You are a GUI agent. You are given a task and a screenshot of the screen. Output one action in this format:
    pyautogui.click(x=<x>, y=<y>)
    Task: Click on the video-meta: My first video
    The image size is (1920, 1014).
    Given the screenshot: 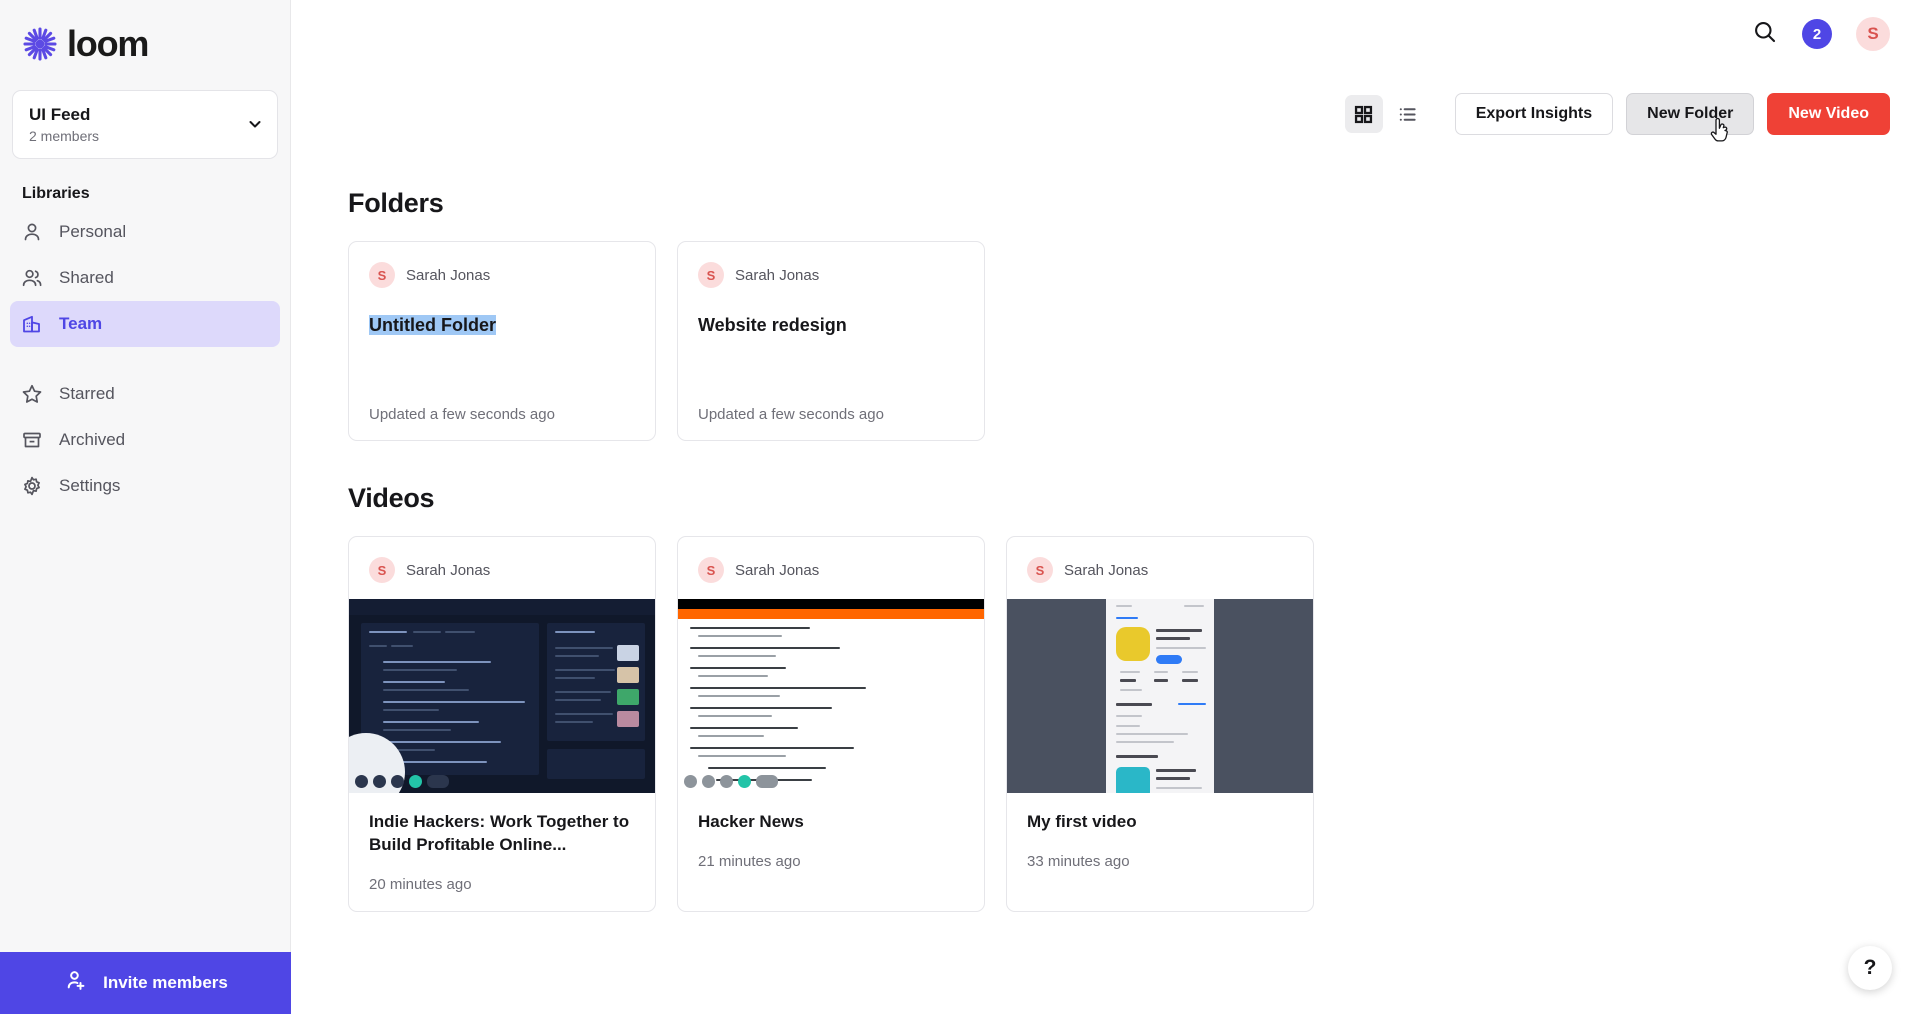 What is the action you would take?
    pyautogui.click(x=1160, y=813)
    